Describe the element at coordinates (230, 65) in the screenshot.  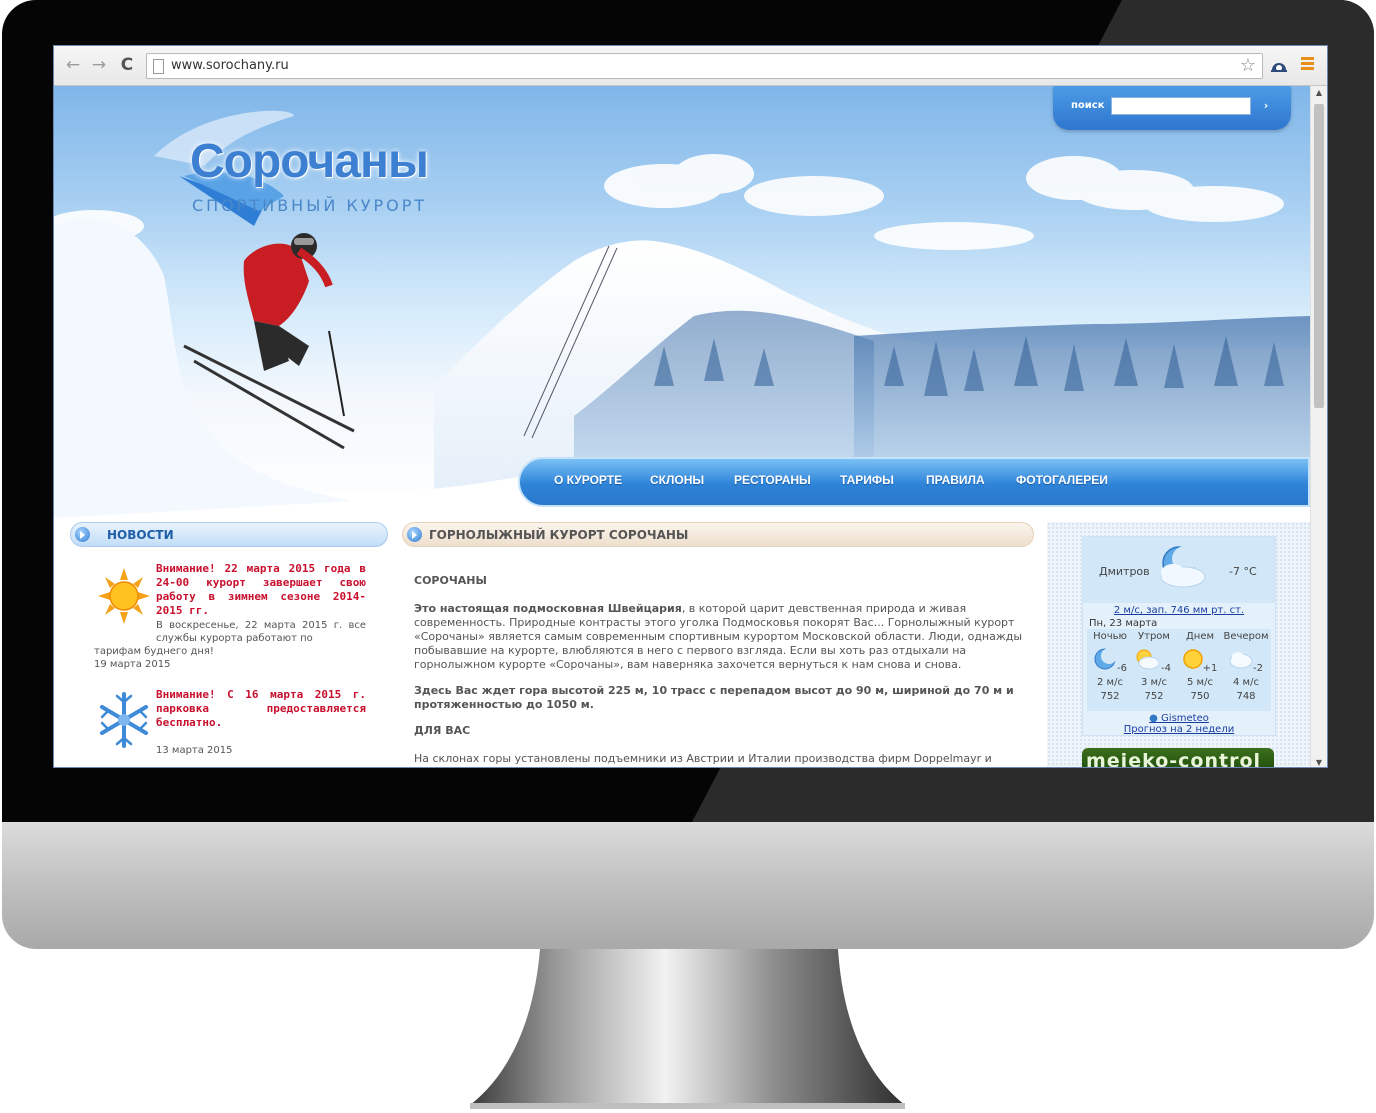
I see `url-text: www.sorochany.ru` at that location.